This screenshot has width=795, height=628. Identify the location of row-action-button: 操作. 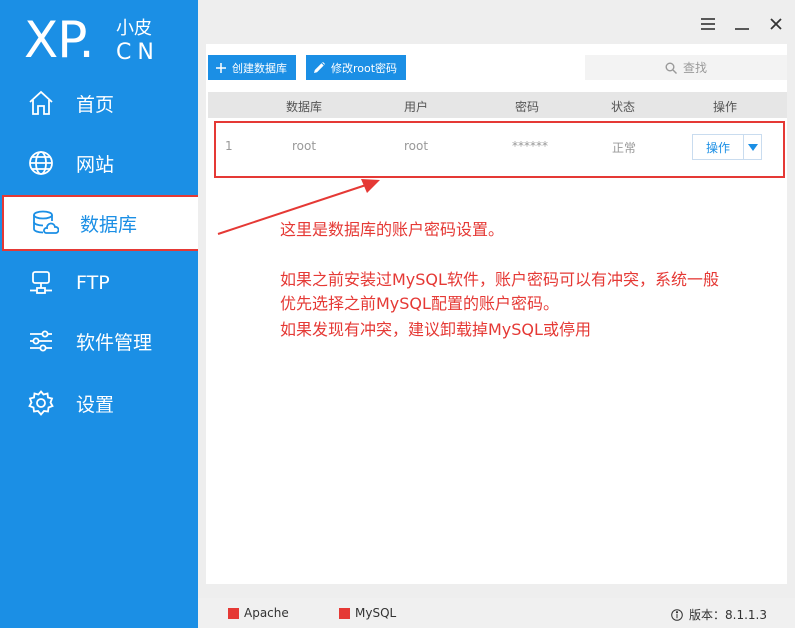
(727, 147).